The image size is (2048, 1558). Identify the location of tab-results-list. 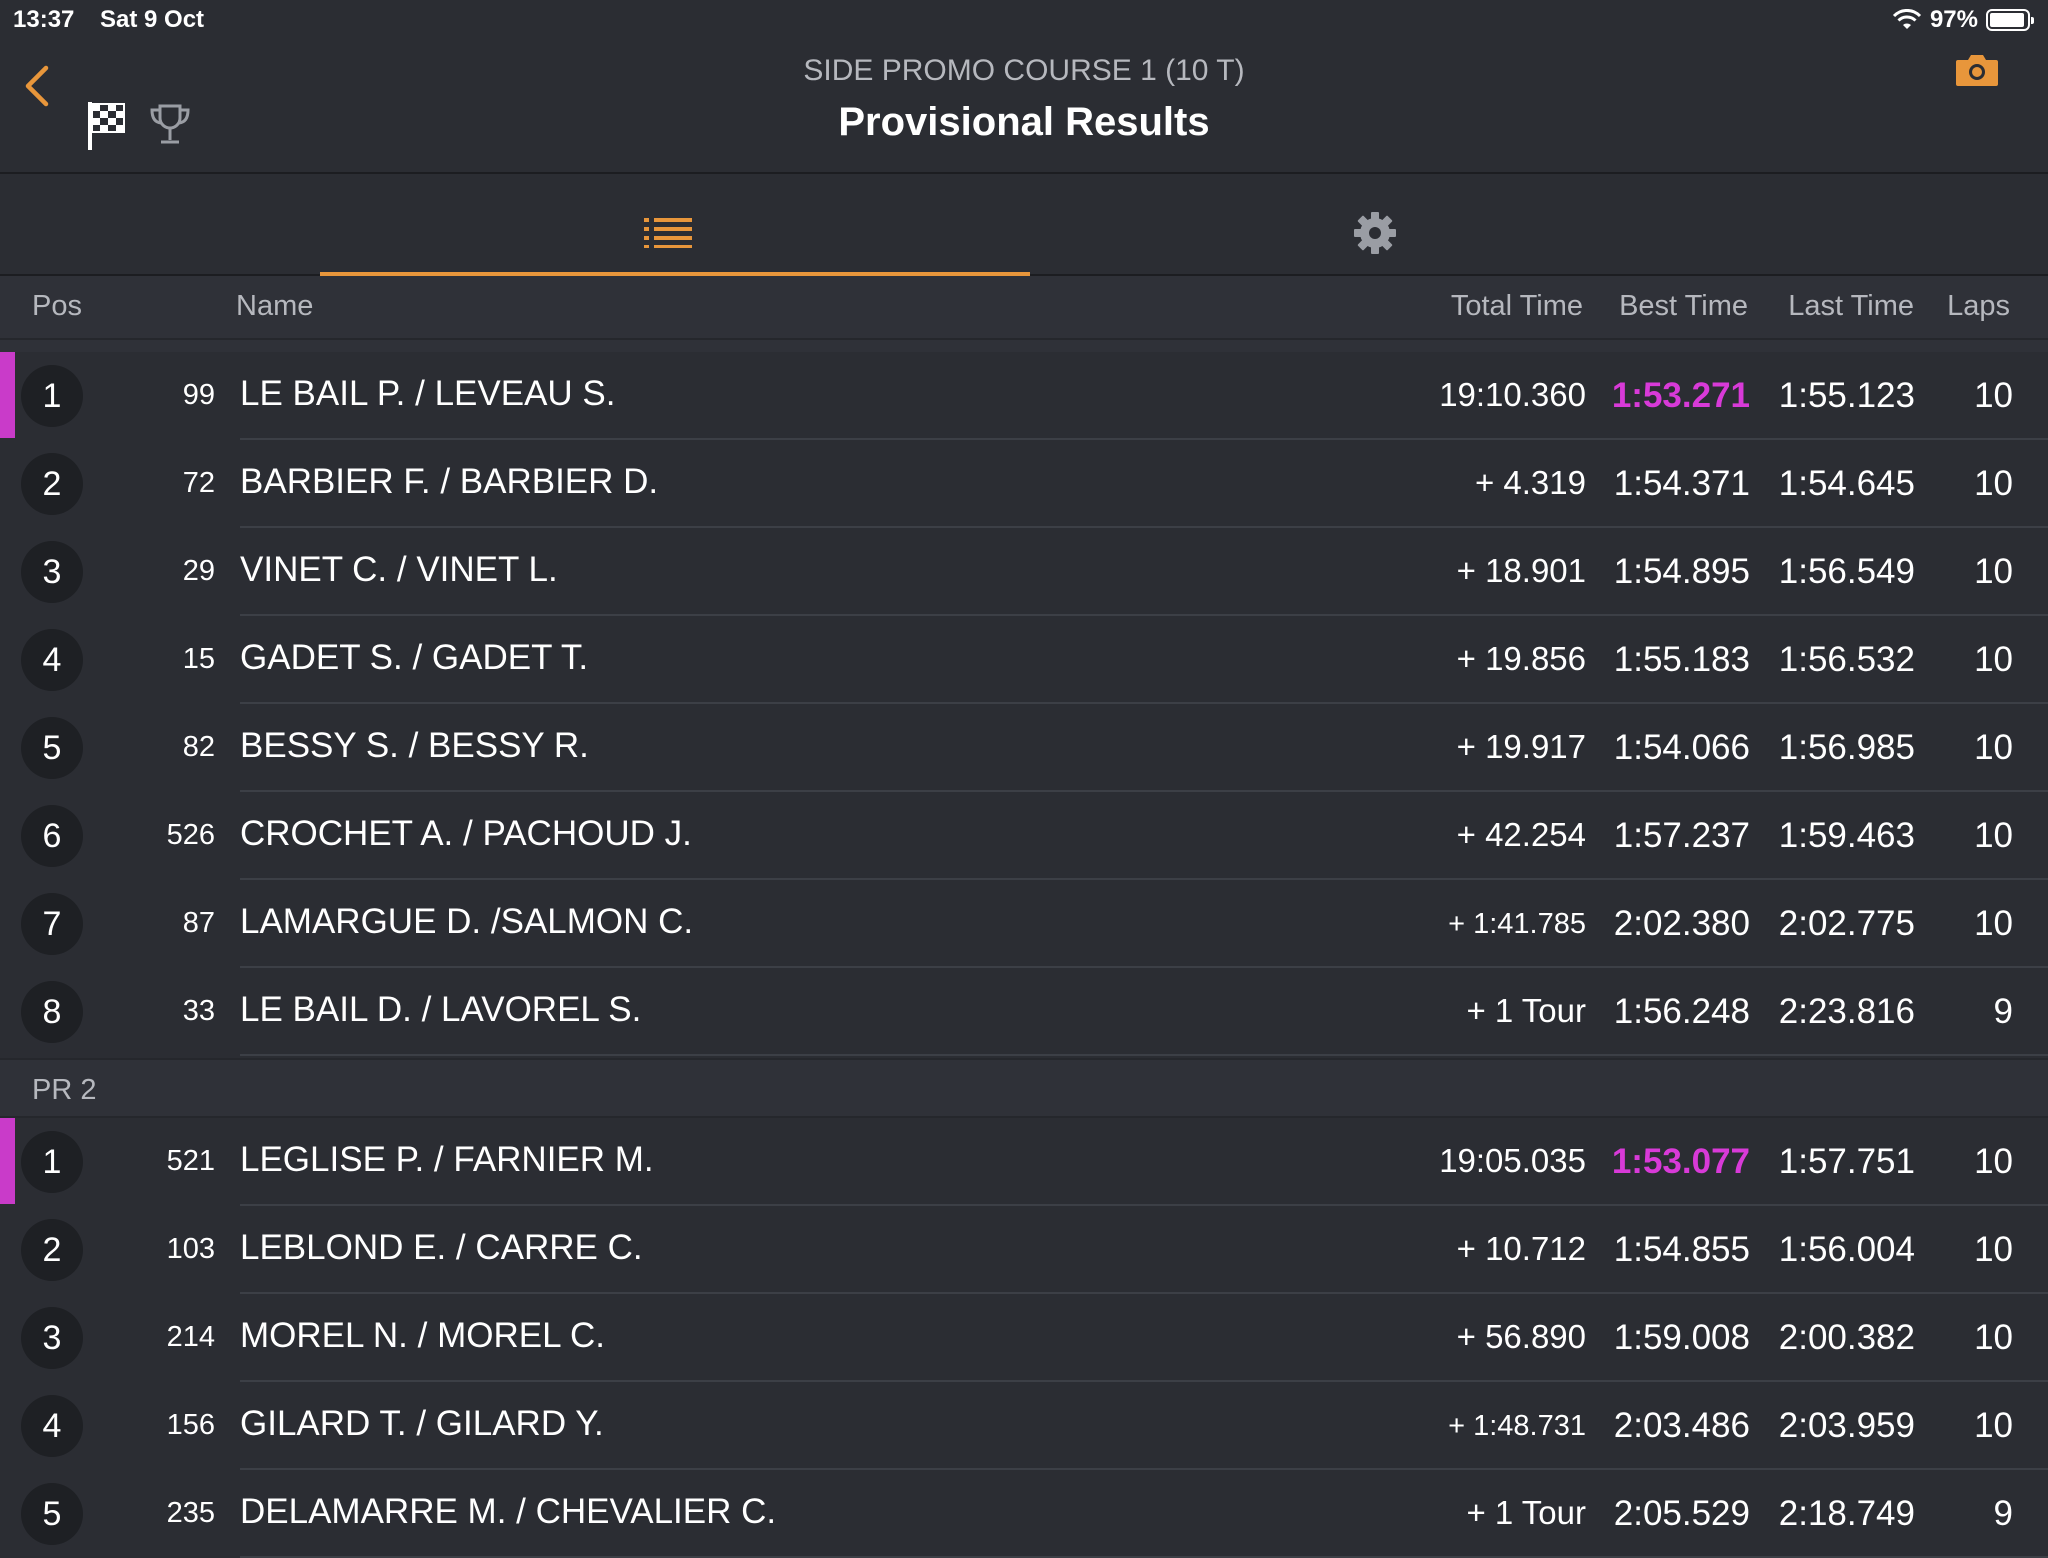
(675, 225).